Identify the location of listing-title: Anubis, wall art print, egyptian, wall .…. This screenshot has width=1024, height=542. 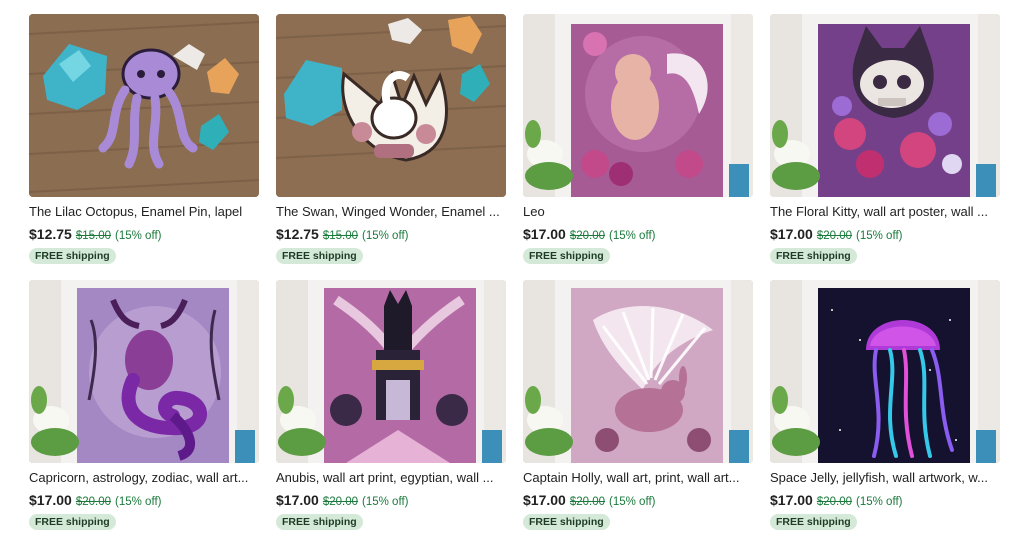
(390, 478).